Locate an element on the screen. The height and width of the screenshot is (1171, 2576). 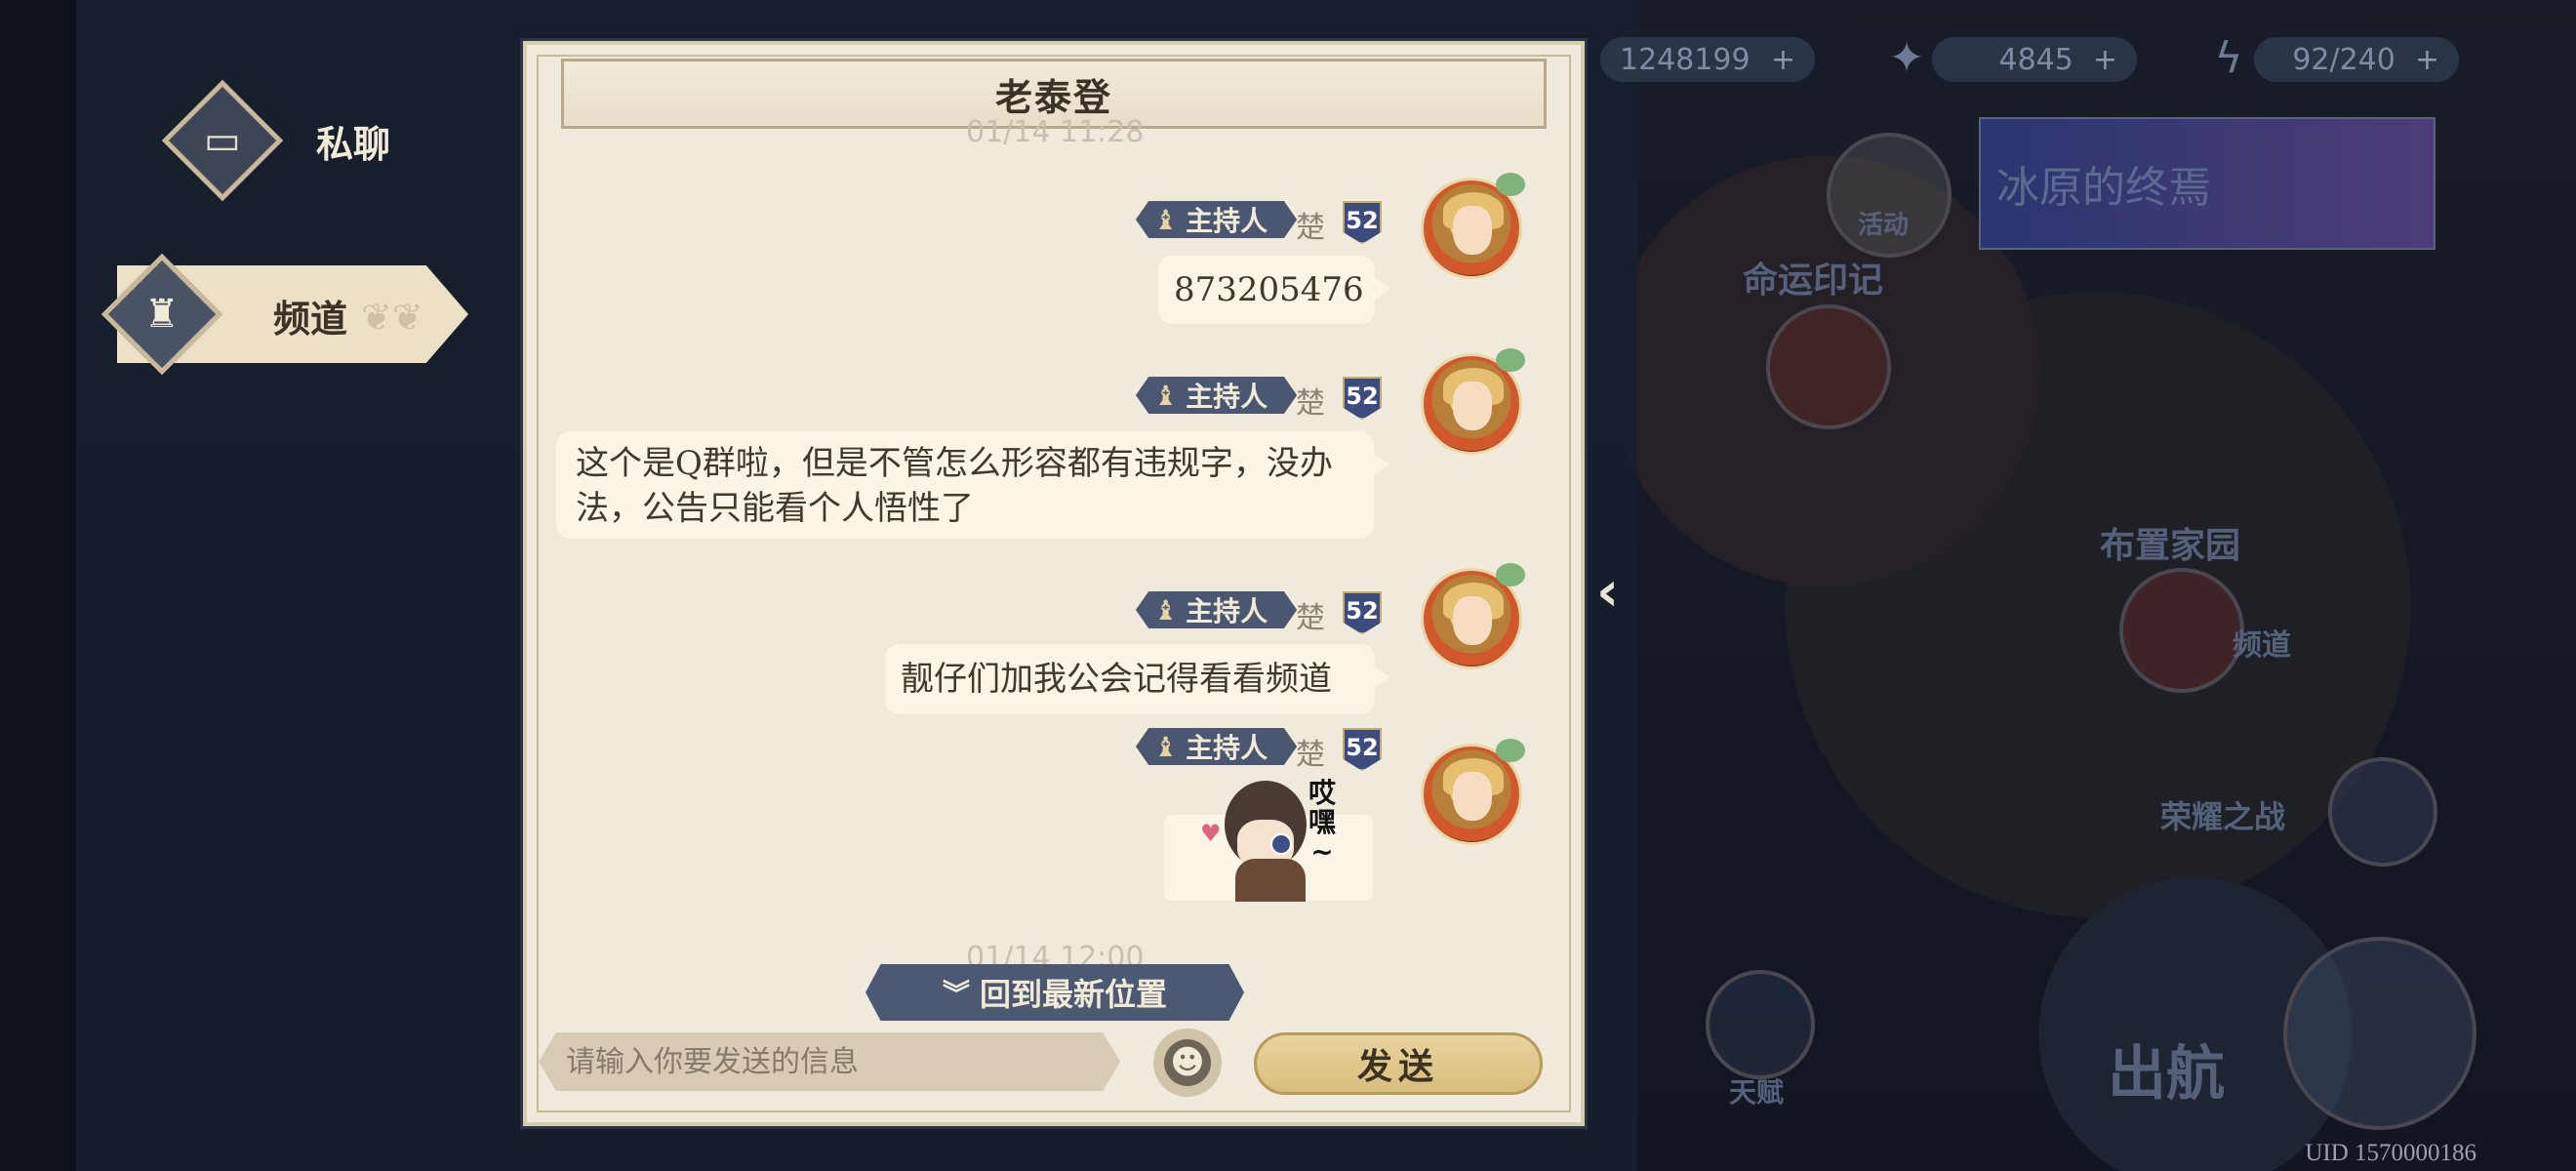
energy-icon: ϟ is located at coordinates (2228, 58).